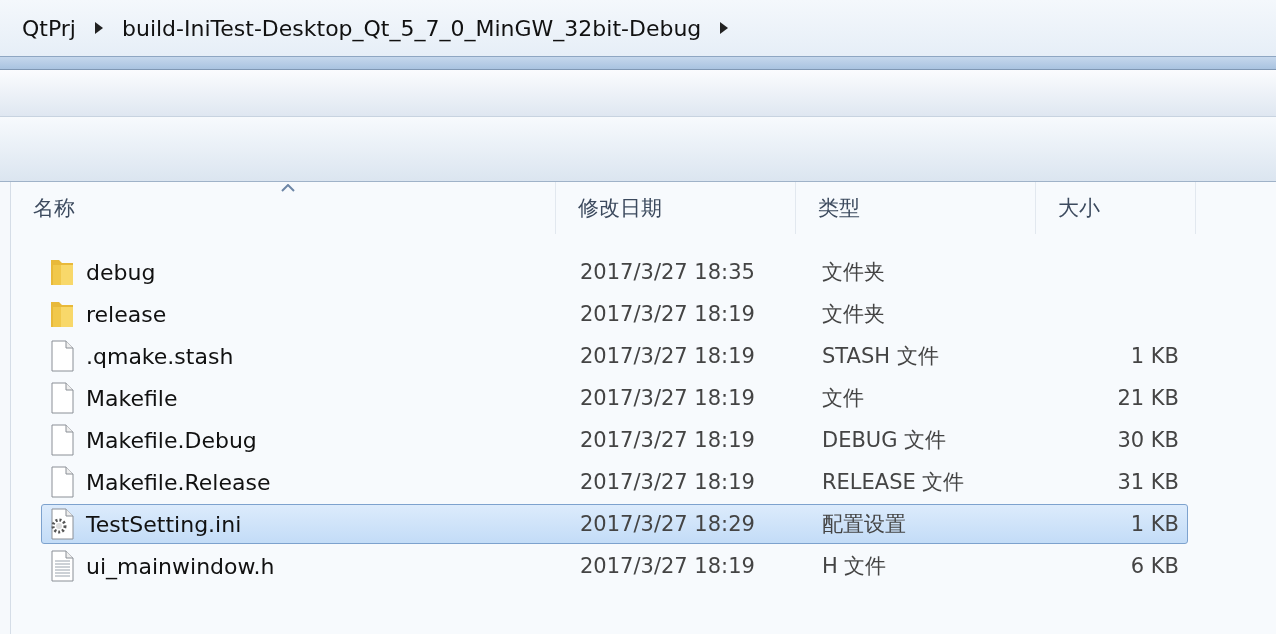 This screenshot has height=634, width=1276. I want to click on column-header: 类型, so click(916, 208).